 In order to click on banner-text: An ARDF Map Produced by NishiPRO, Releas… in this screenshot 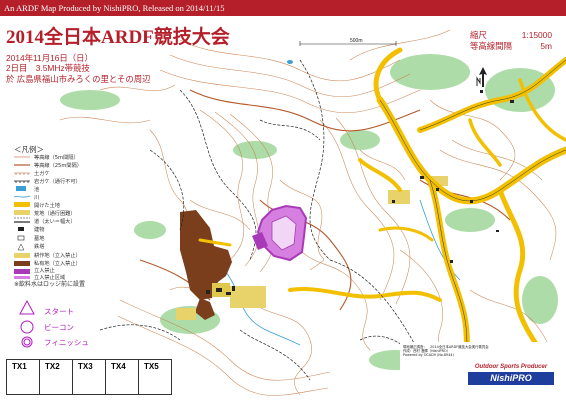, I will do `click(114, 8)`.